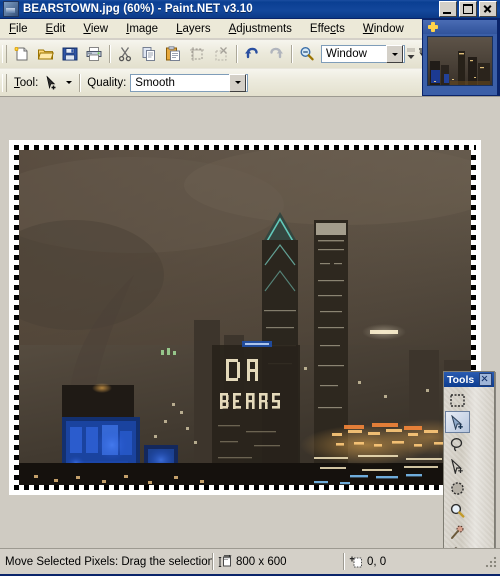 The height and width of the screenshot is (576, 500). I want to click on tool-ellipse-select, so click(457, 488).